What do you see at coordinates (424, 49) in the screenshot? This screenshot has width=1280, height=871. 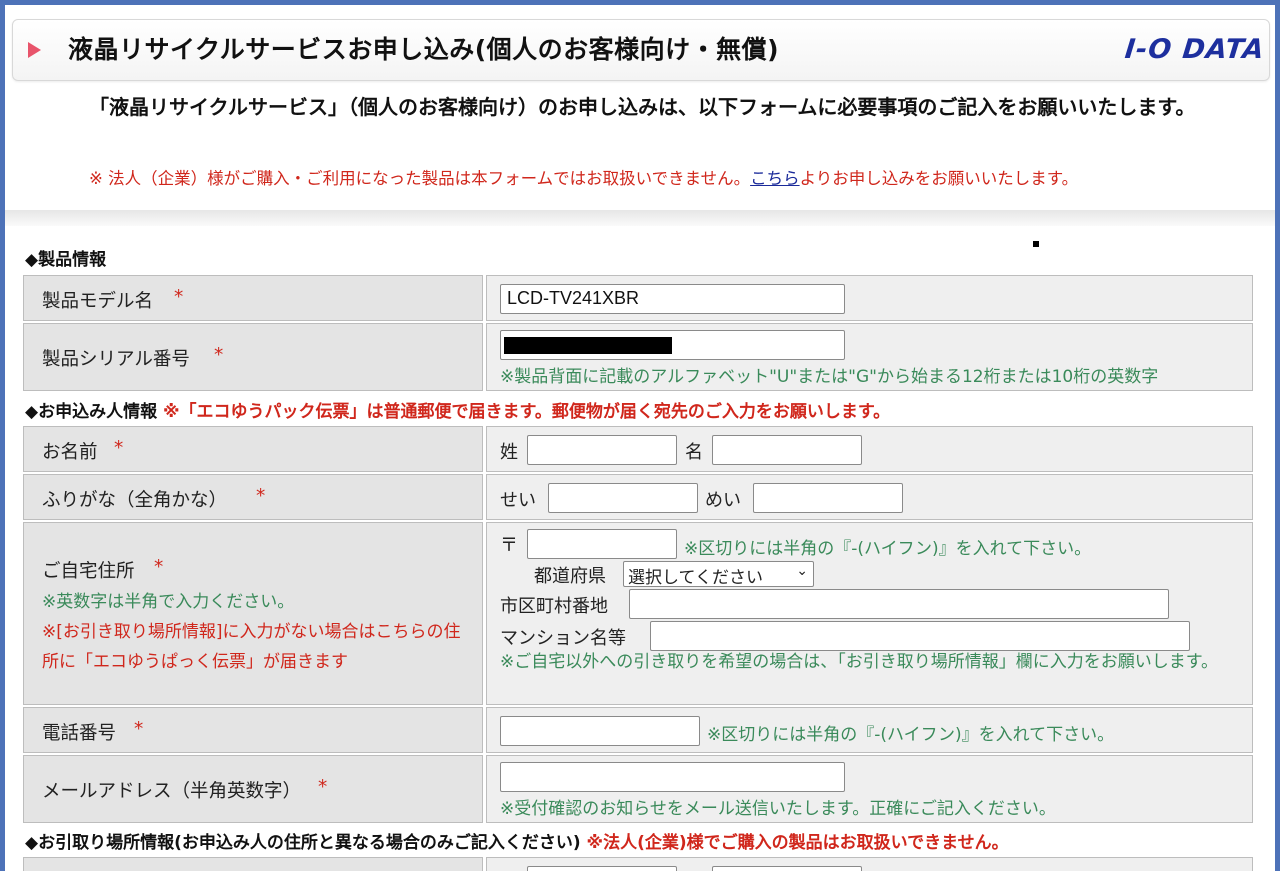 I see `page-title: 液晶リサイクルサービスお申し込み(個人のお客様向け・無償)` at bounding box center [424, 49].